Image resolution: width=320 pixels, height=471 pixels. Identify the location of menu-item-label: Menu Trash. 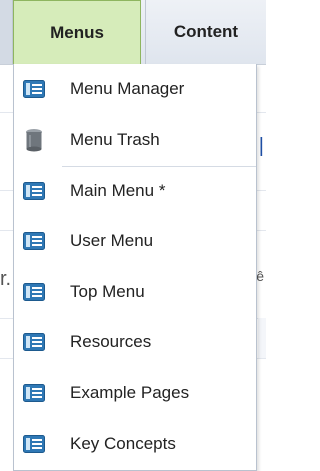
(115, 139).